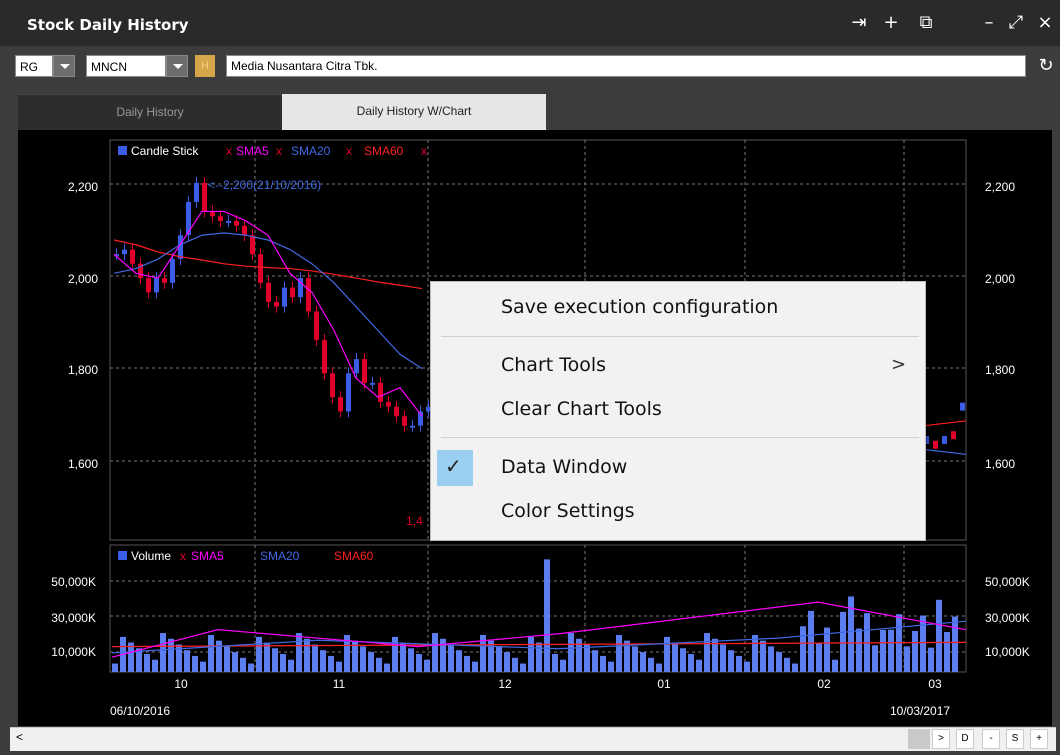  What do you see at coordinates (664, 684) in the screenshot?
I see `x-tick: 01` at bounding box center [664, 684].